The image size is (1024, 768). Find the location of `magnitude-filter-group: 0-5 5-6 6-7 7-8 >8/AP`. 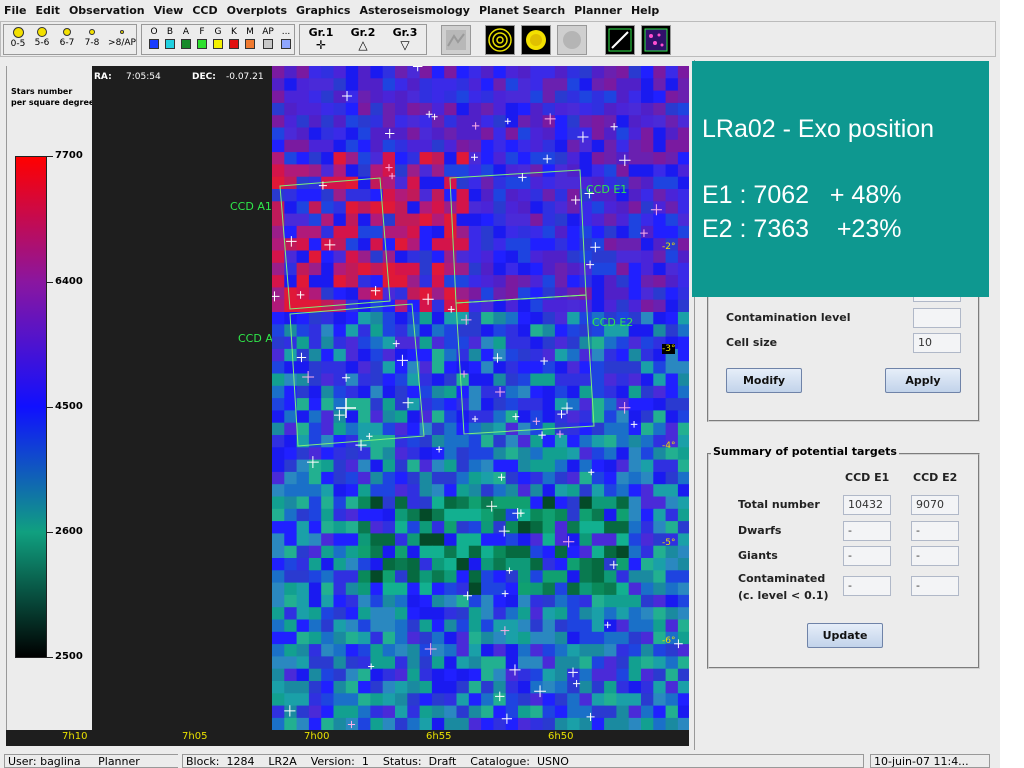

magnitude-filter-group: 0-5 5-6 6-7 7-8 >8/AP is located at coordinates (70, 39).